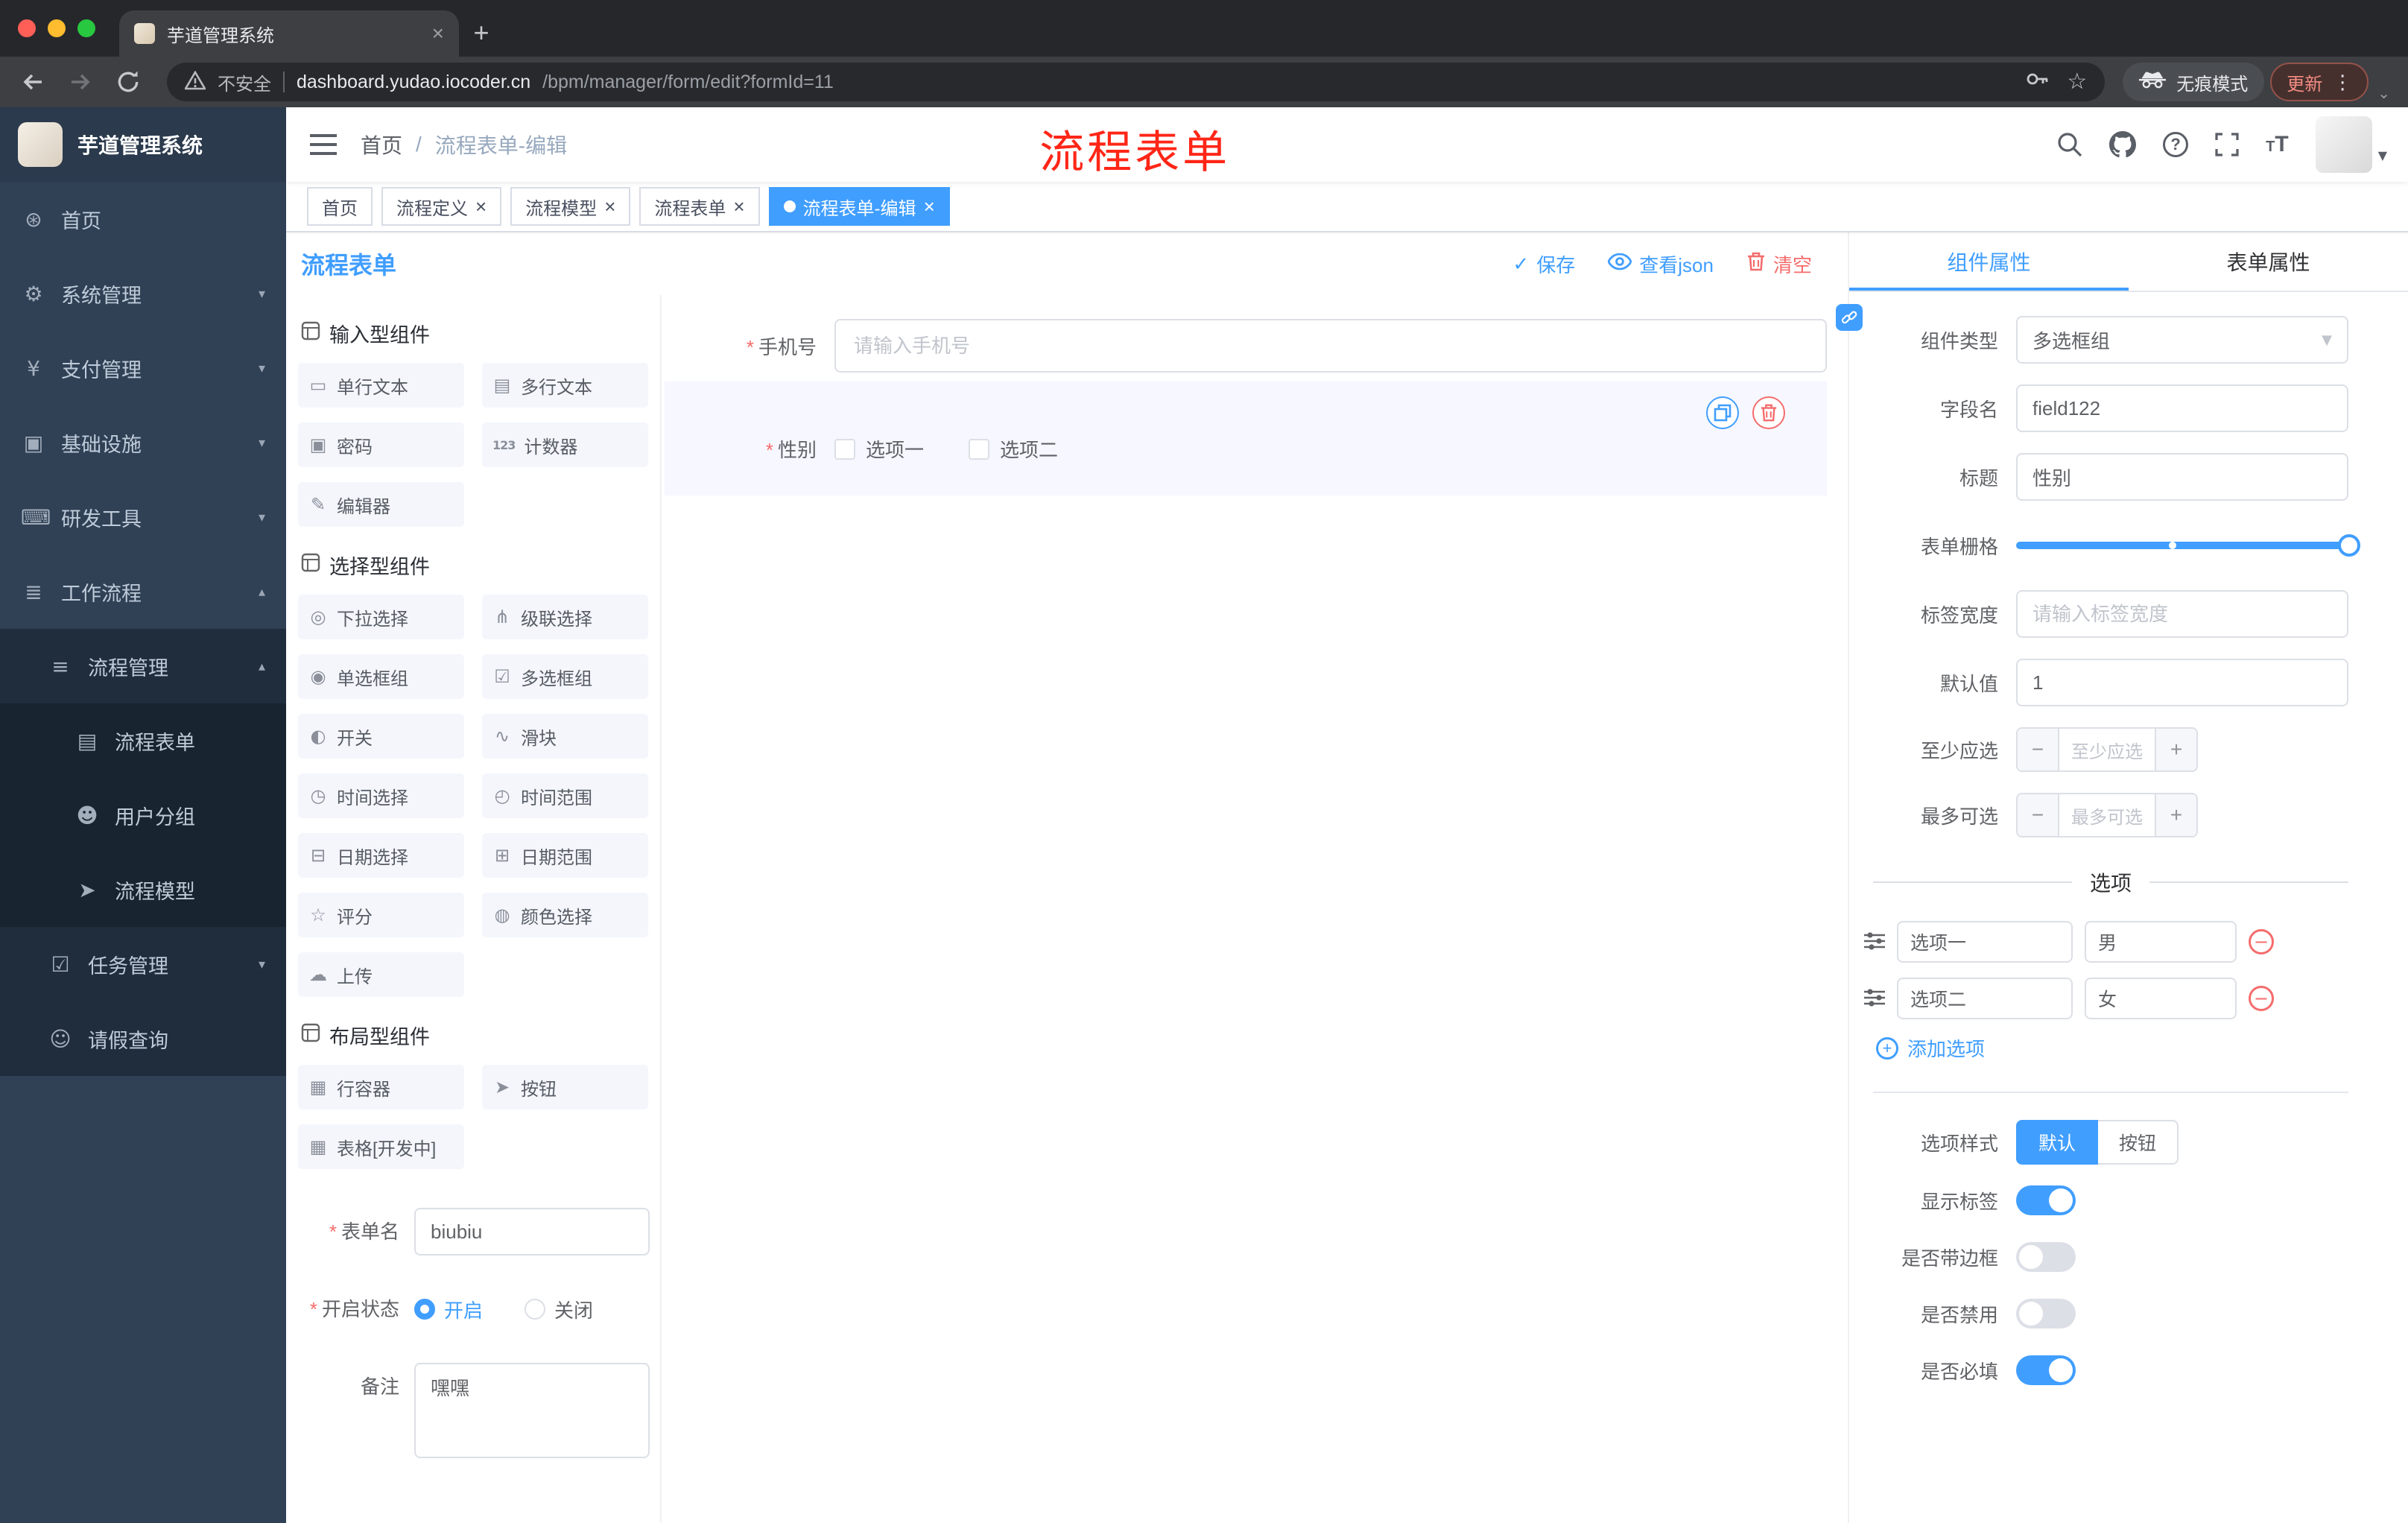  Describe the element at coordinates (2057, 1143) in the screenshot. I see `style-default-button: 默认` at that location.